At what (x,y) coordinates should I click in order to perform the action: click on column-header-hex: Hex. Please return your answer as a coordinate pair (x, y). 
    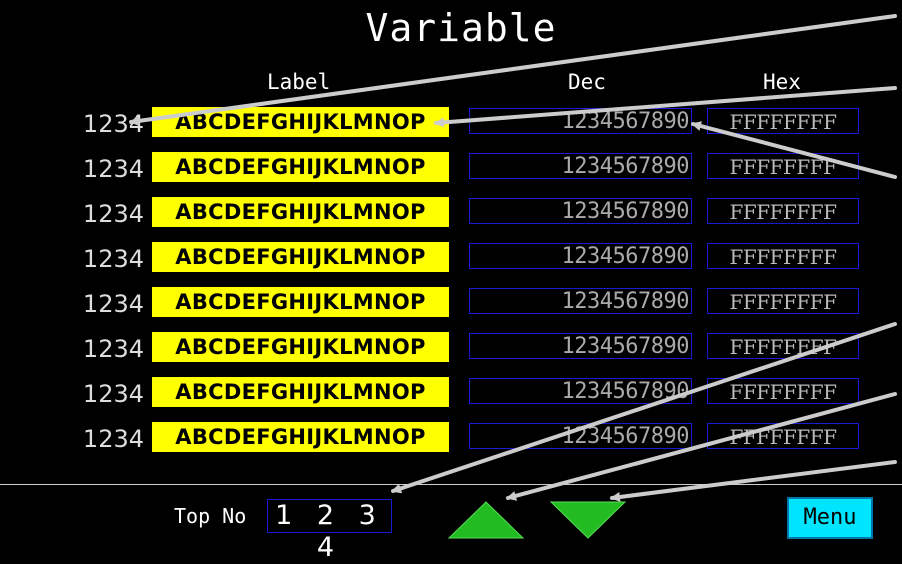
    Looking at the image, I should click on (782, 82).